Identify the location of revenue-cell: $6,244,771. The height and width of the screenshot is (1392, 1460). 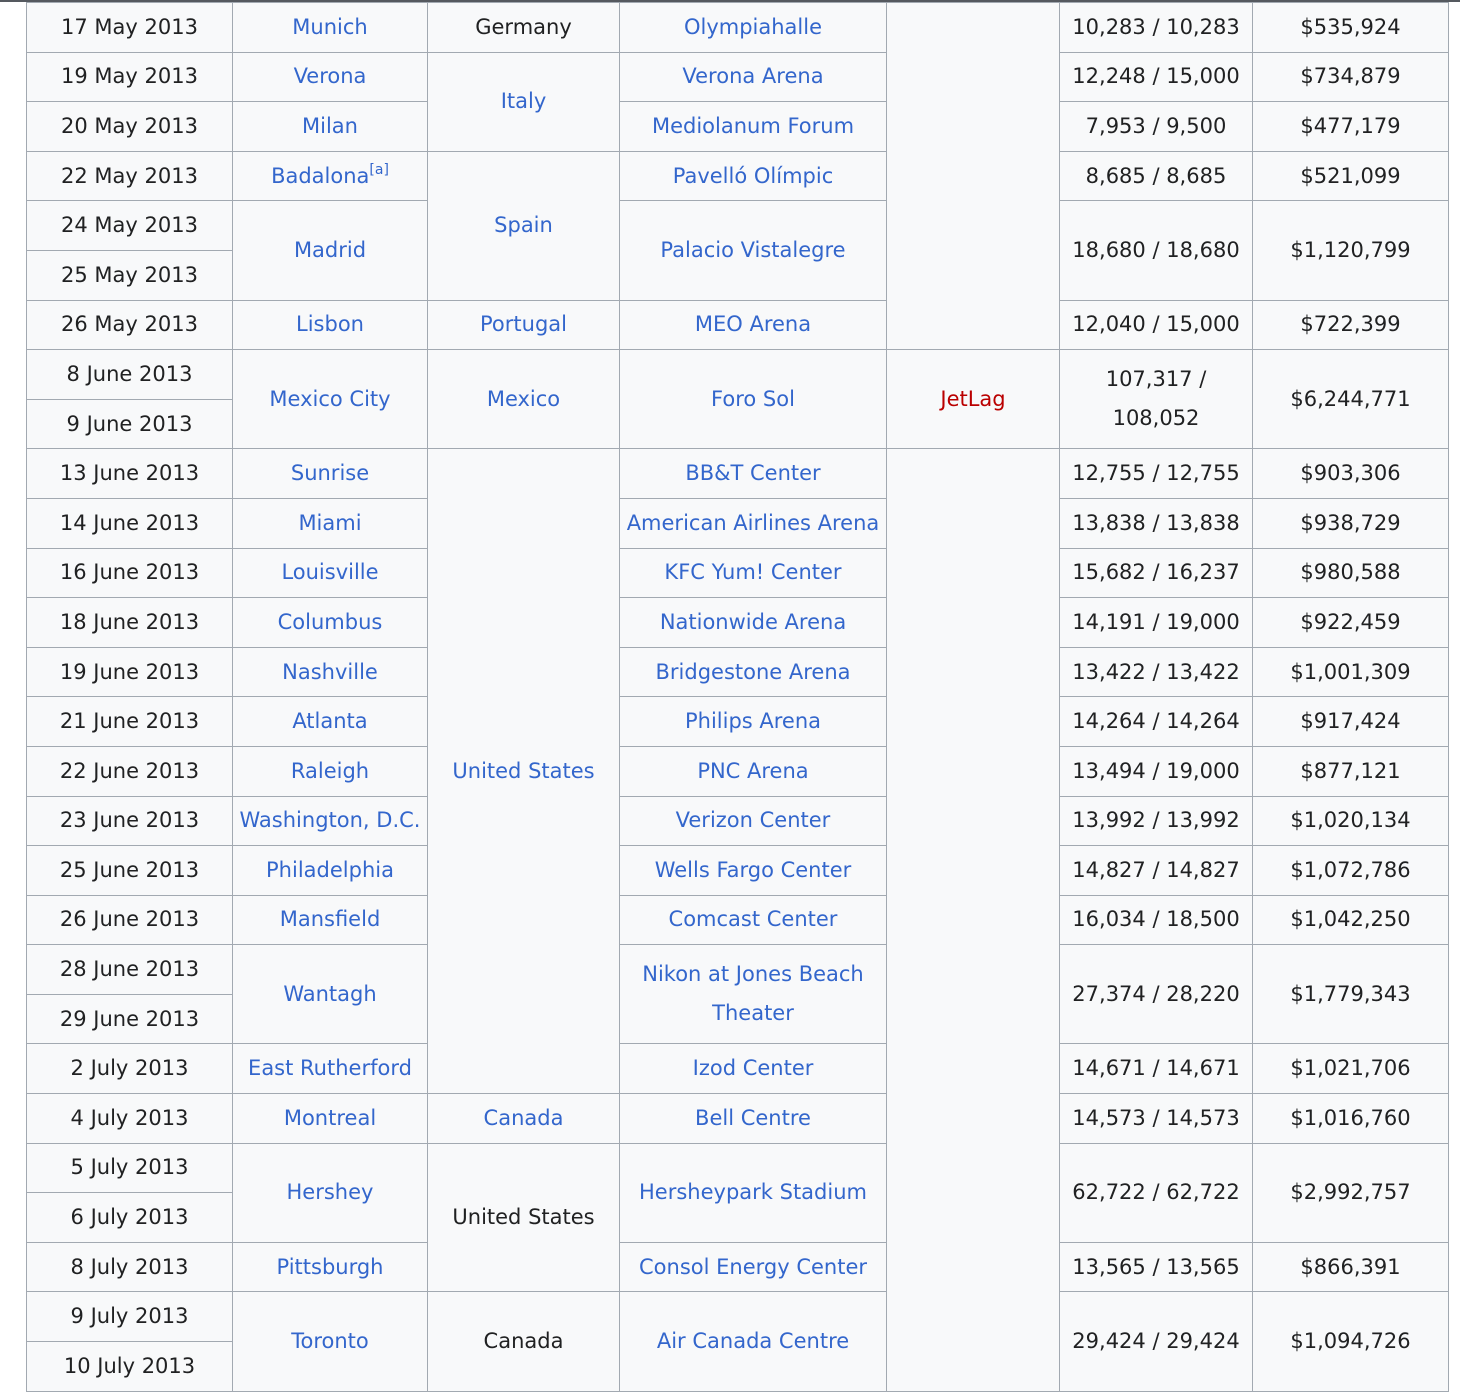
(1350, 399).